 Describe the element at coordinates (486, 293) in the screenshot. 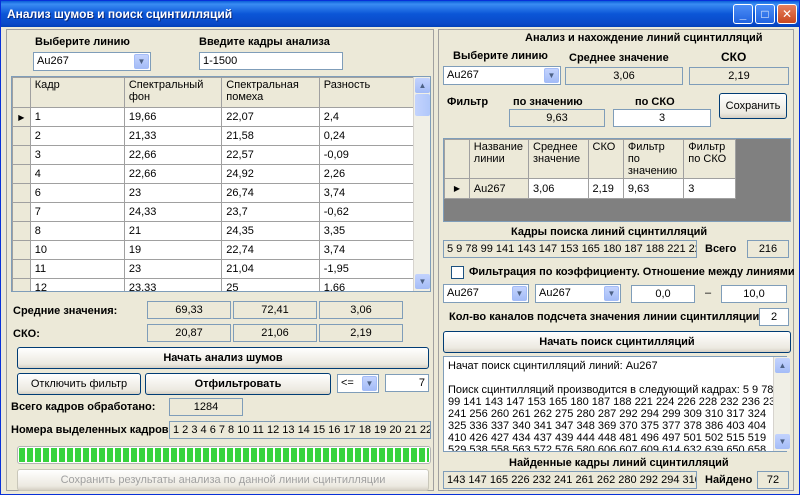

I see `line-a-select: Au267 ▼` at that location.